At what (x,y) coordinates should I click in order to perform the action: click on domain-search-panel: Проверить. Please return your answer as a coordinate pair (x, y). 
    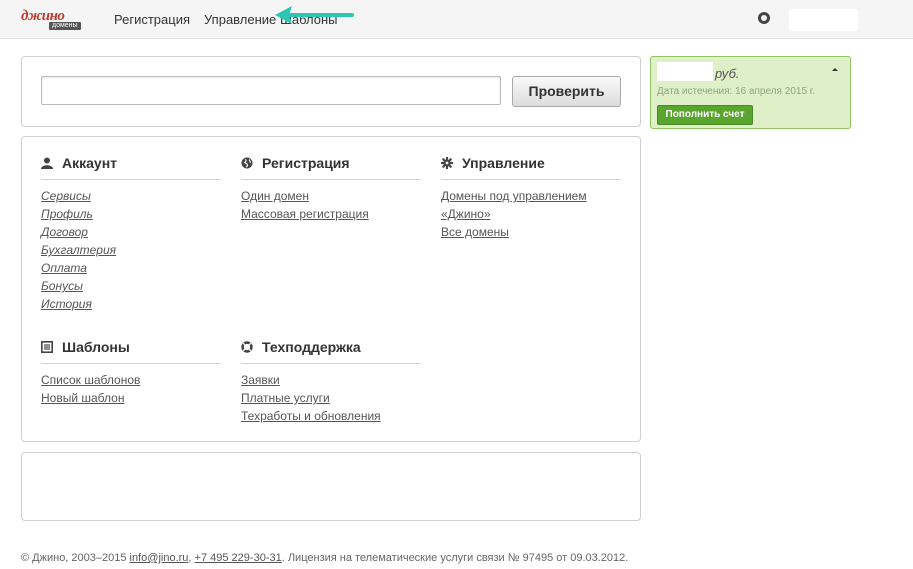
    Looking at the image, I should click on (331, 91).